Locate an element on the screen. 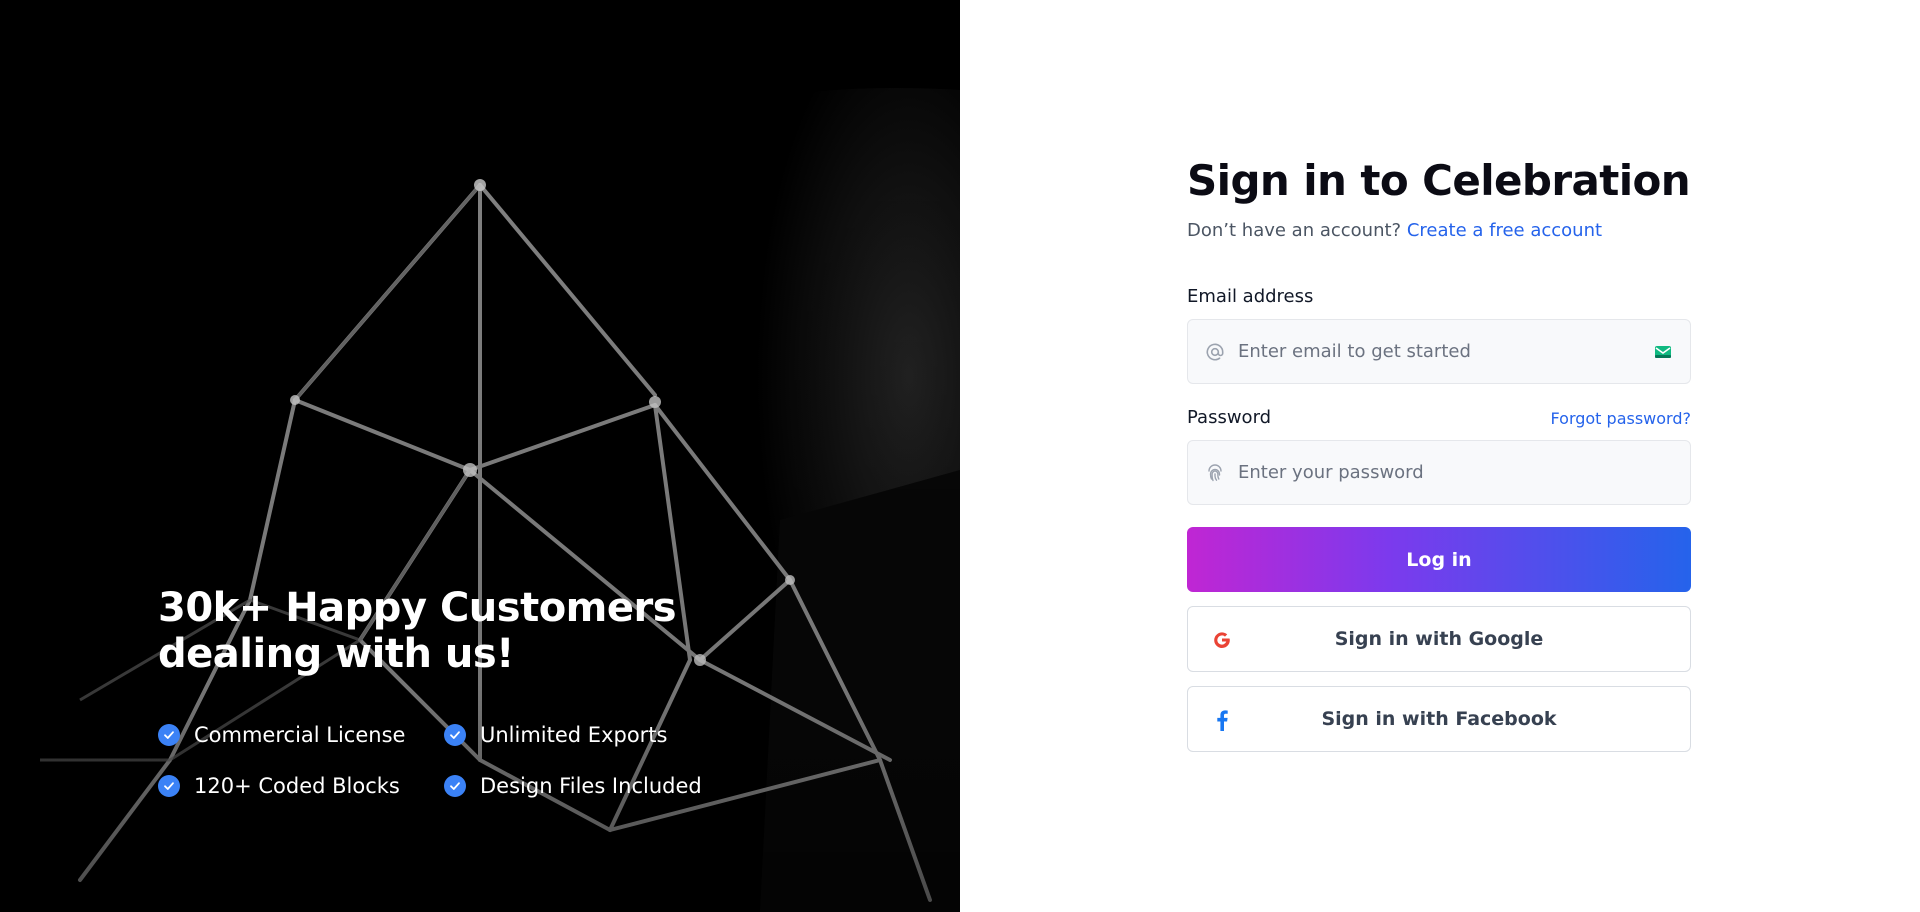 The image size is (1920, 912). feature-item: Design Files Included is located at coordinates (594, 786).